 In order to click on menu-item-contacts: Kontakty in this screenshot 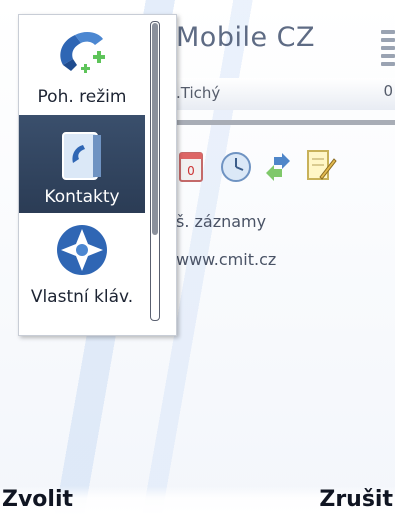, I will do `click(82, 164)`.